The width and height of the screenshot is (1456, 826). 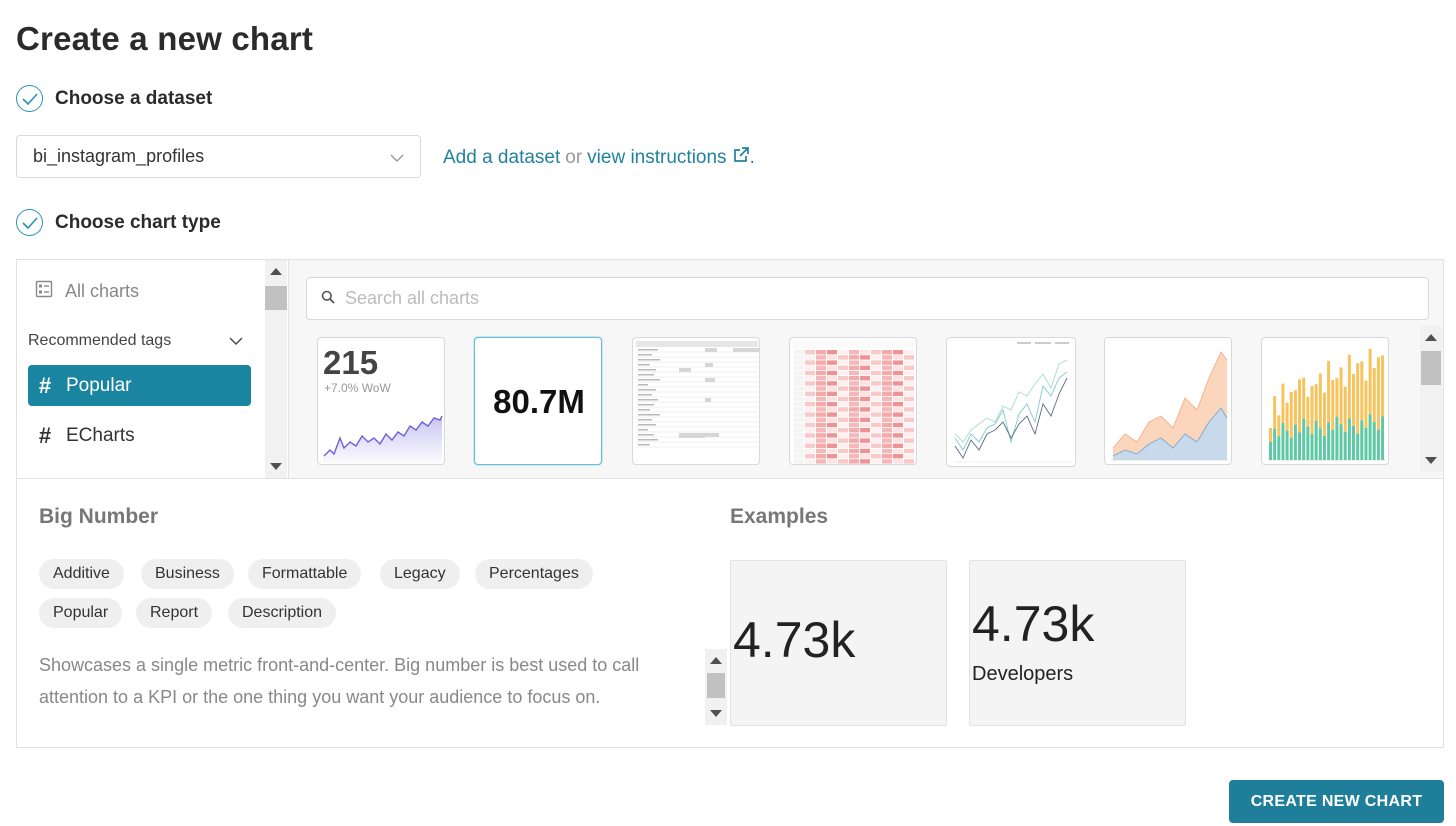 I want to click on recommended-tags-label: Recommended tags, so click(x=100, y=340).